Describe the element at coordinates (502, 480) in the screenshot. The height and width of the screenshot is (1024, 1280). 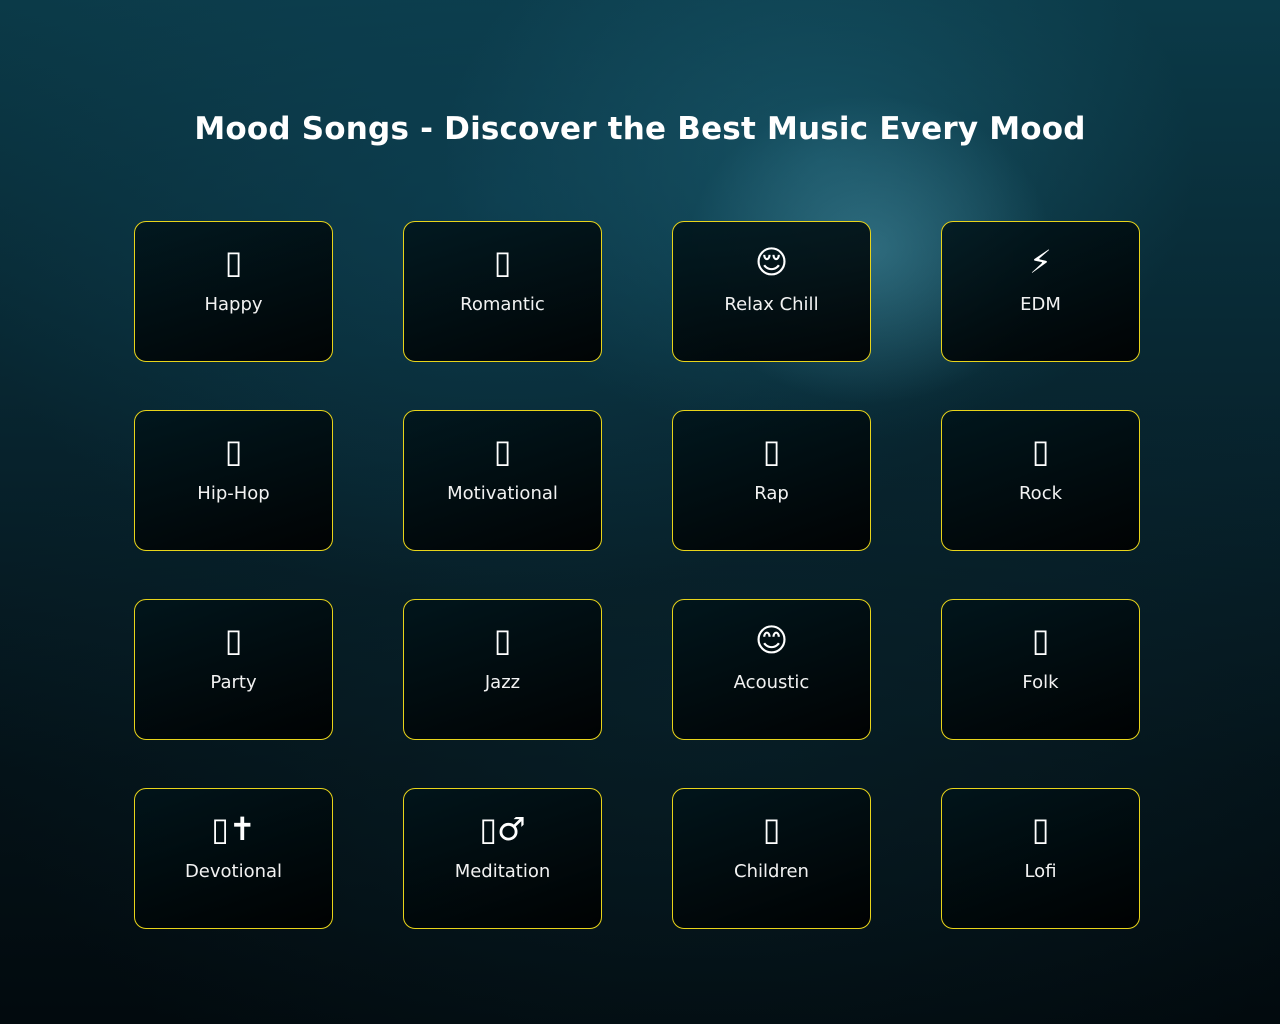
I see `mood-card-motivational: ▯ Motivational` at that location.